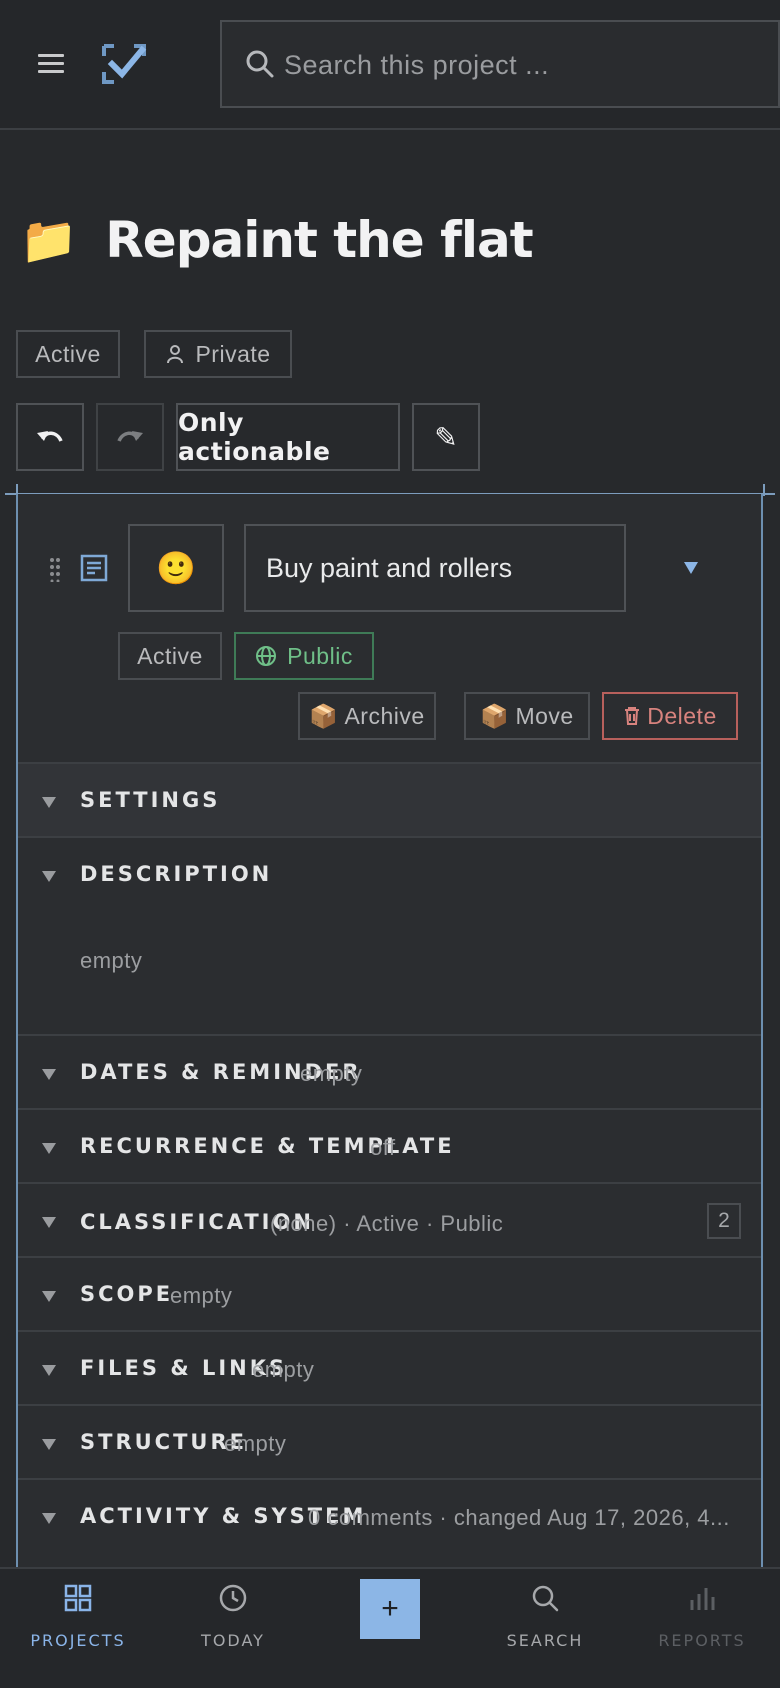  What do you see at coordinates (545, 1628) in the screenshot?
I see `nav-search: SEARCH` at bounding box center [545, 1628].